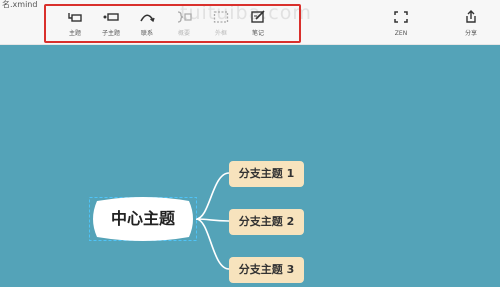  What do you see at coordinates (470, 33) in the screenshot?
I see `share-label: 分享` at bounding box center [470, 33].